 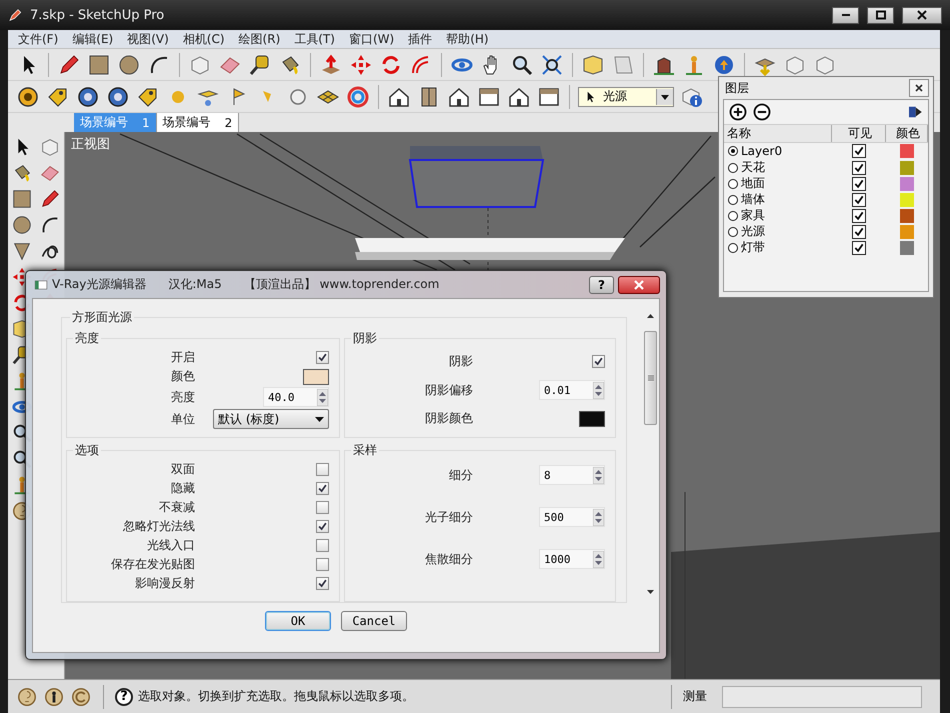 What do you see at coordinates (448, 390) in the screenshot?
I see `field-label: 阴影偏移` at bounding box center [448, 390].